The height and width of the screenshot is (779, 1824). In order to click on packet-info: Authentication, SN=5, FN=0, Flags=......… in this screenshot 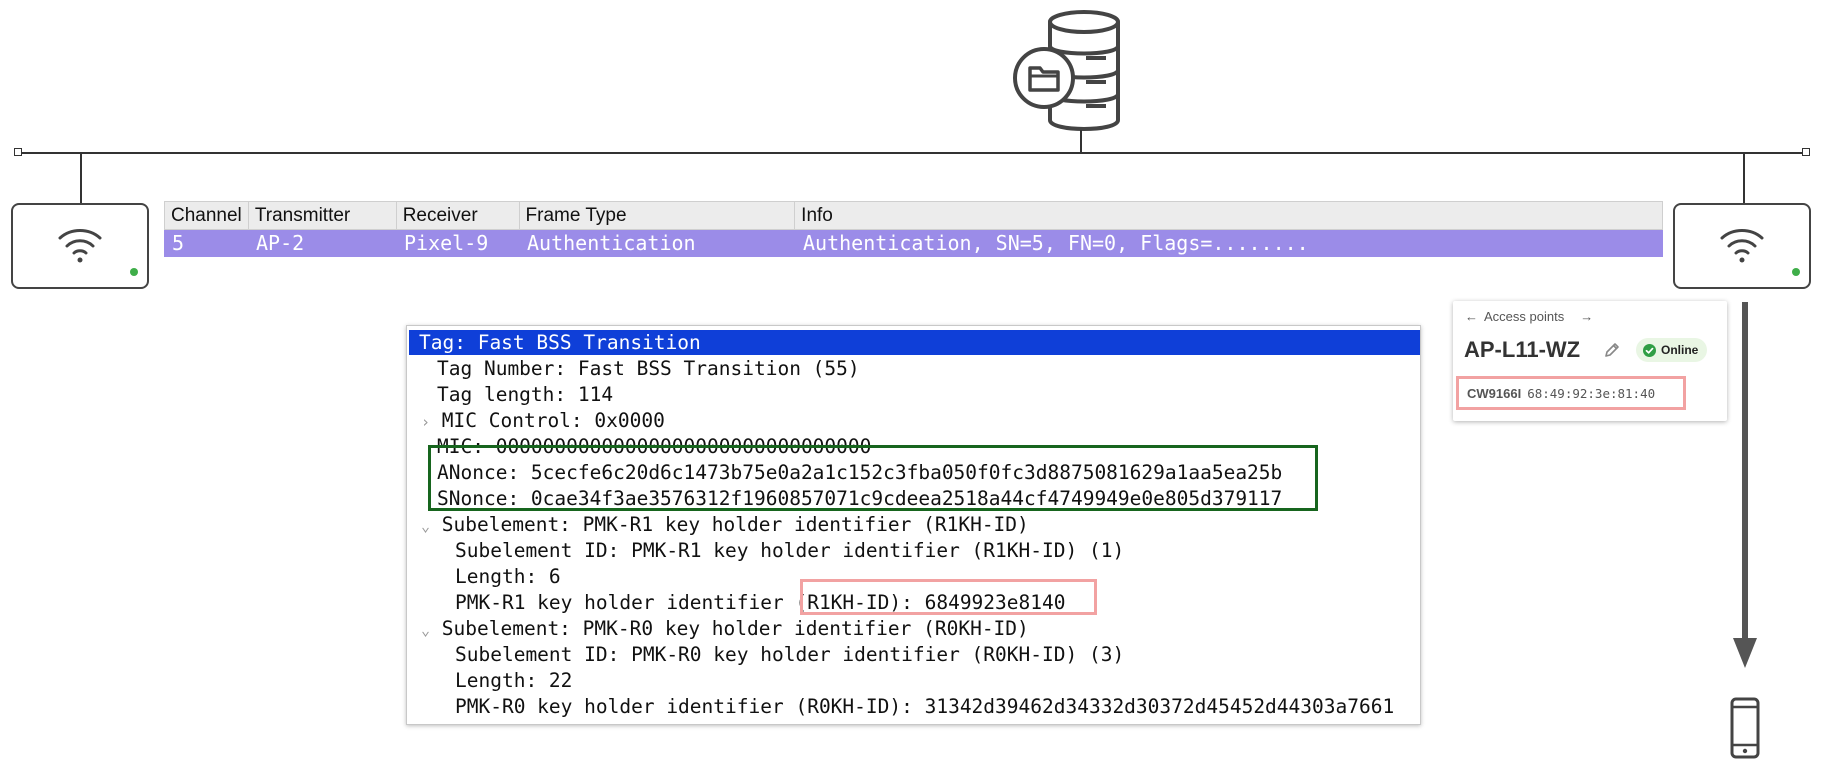, I will do `click(1056, 243)`.